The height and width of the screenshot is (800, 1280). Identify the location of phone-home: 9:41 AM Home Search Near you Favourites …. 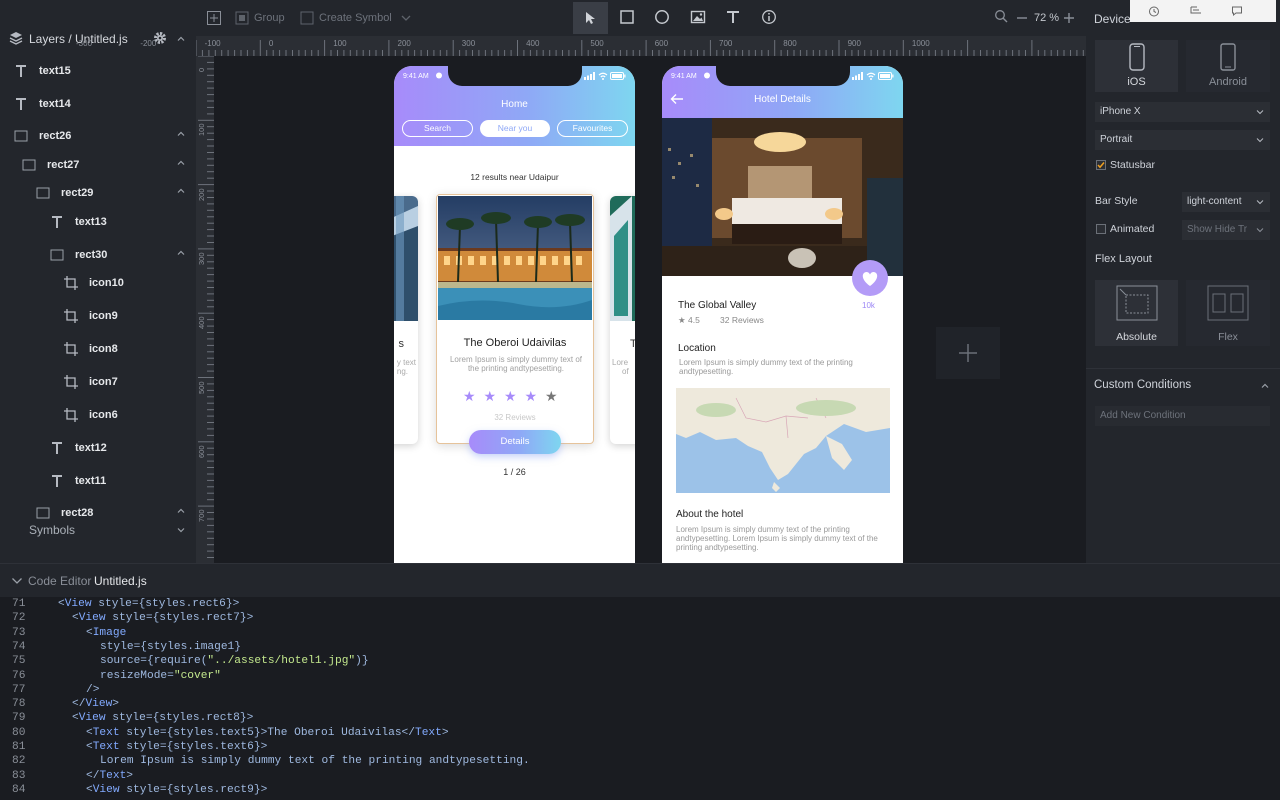
(514, 314).